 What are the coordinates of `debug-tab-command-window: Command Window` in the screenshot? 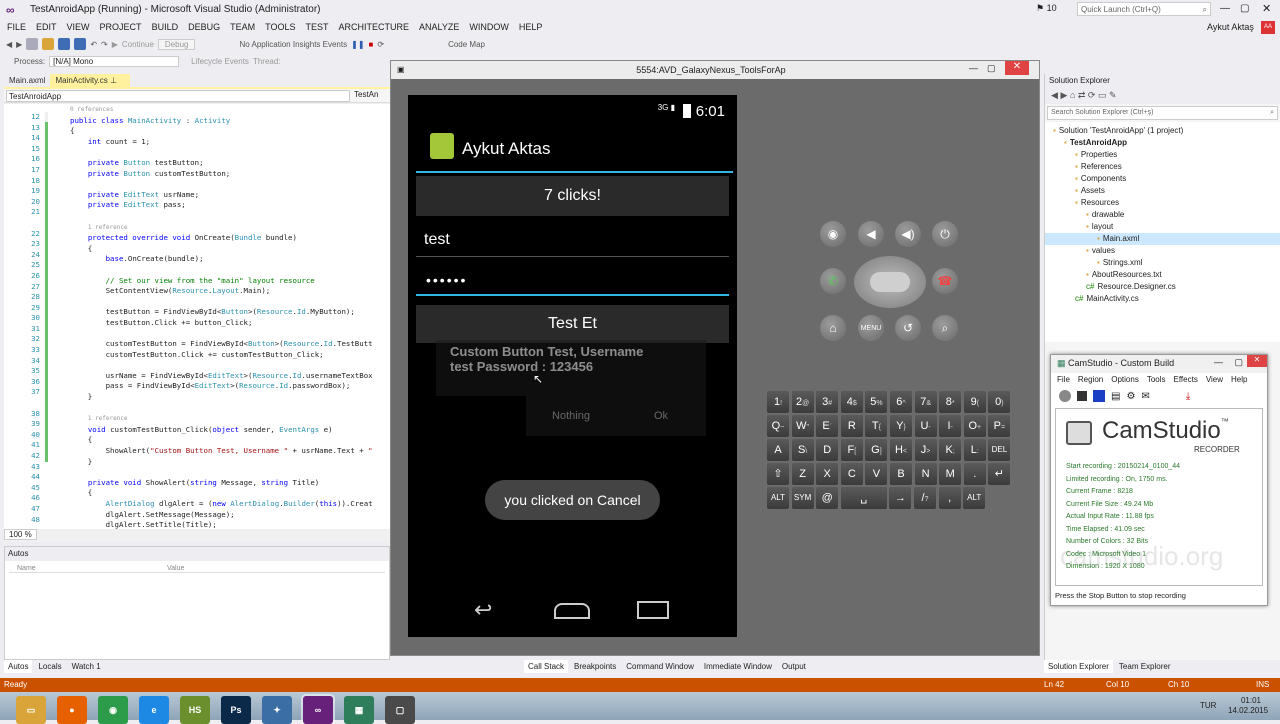 It's located at (660, 666).